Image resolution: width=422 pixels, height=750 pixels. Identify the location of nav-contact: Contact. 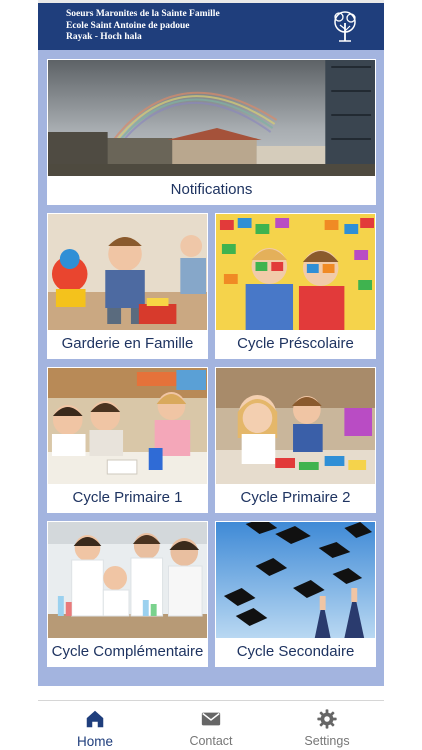
(211, 729).